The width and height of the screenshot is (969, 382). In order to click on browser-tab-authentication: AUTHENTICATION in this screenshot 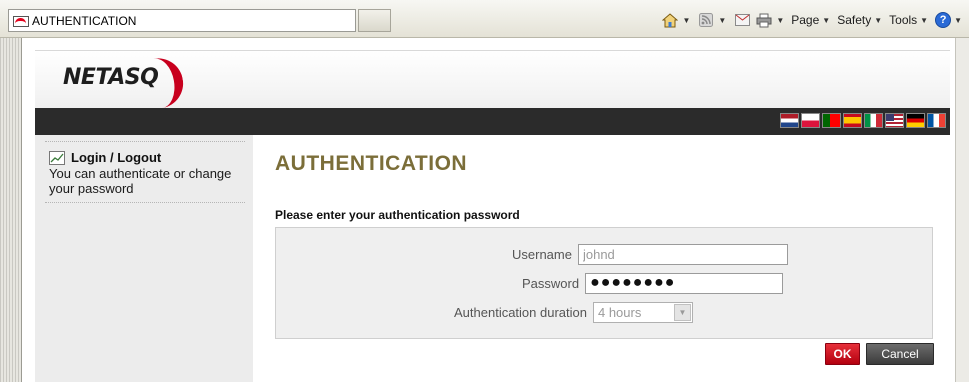, I will do `click(182, 20)`.